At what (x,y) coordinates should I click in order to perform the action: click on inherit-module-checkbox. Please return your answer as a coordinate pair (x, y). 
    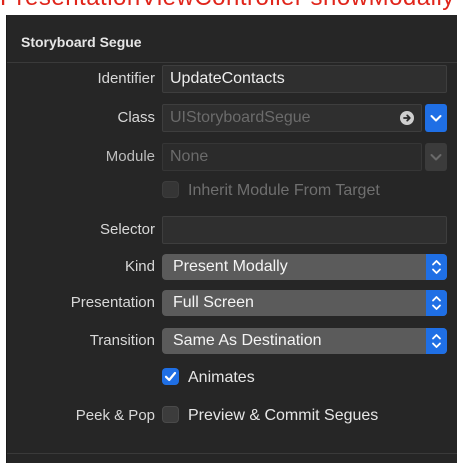
    Looking at the image, I should click on (170, 189).